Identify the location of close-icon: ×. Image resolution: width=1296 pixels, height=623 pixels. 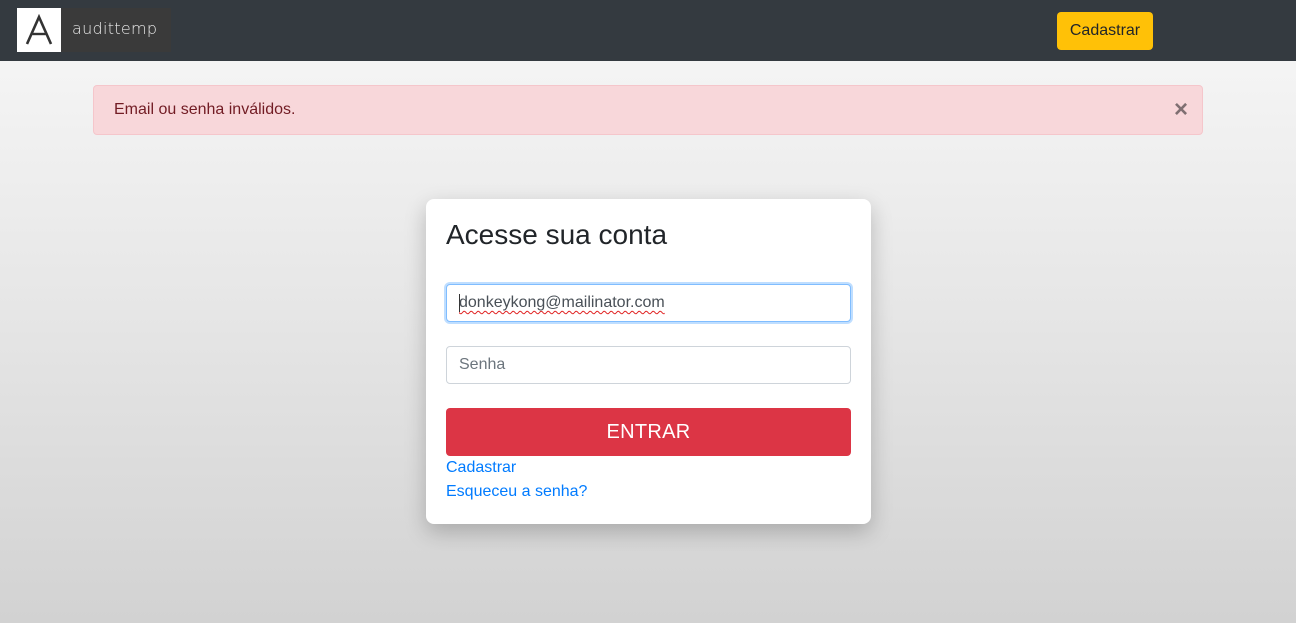
(1181, 110).